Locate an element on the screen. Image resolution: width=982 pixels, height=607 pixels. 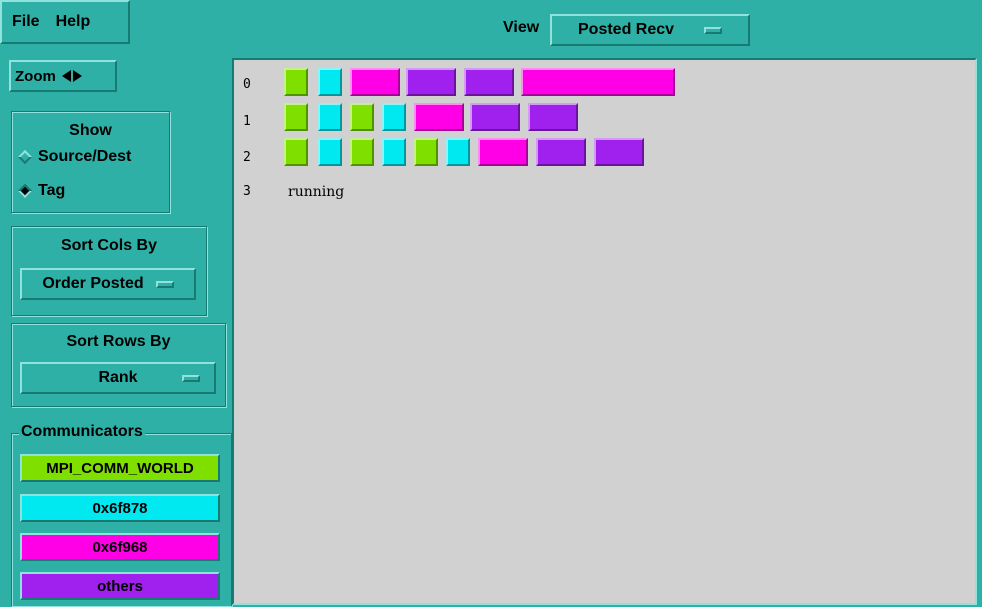
comm-label: 0x6f878 is located at coordinates (120, 508).